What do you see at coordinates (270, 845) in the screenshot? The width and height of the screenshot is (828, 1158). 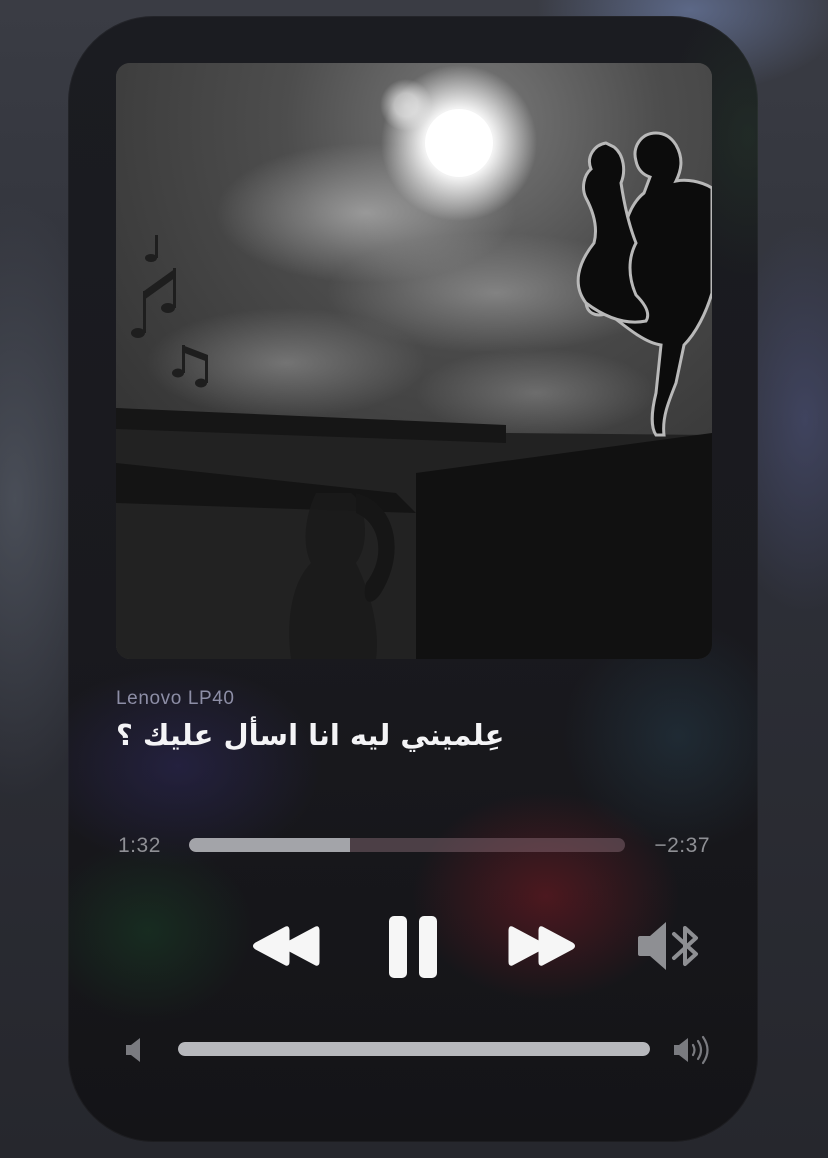 I see `playback-progress-fill` at bounding box center [270, 845].